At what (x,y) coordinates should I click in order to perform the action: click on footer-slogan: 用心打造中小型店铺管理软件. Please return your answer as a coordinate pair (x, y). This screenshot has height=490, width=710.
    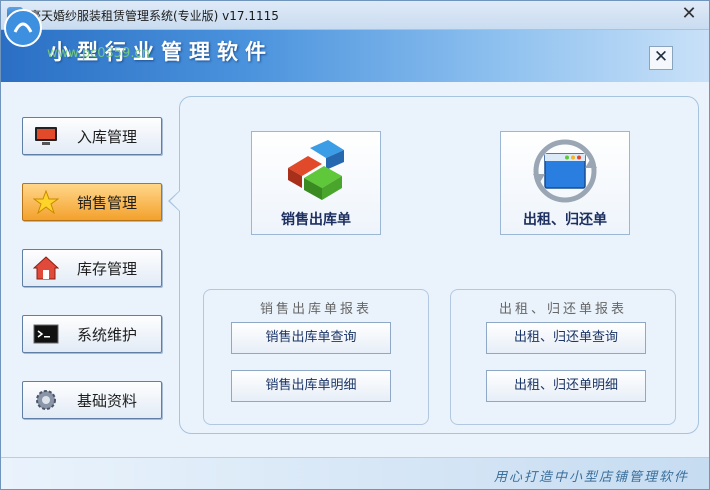
    Looking at the image, I should click on (591, 477).